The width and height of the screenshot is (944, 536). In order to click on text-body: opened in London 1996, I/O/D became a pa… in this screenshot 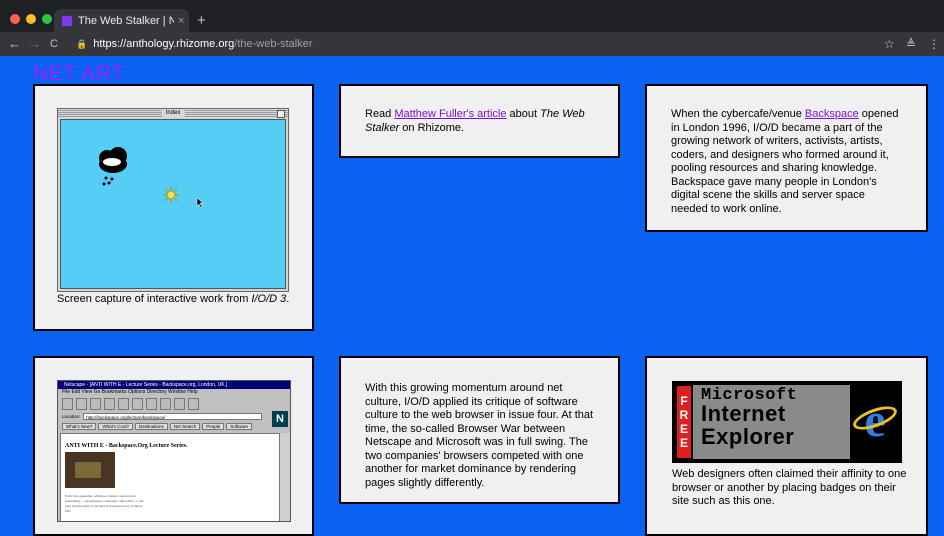, I will do `click(785, 161)`.